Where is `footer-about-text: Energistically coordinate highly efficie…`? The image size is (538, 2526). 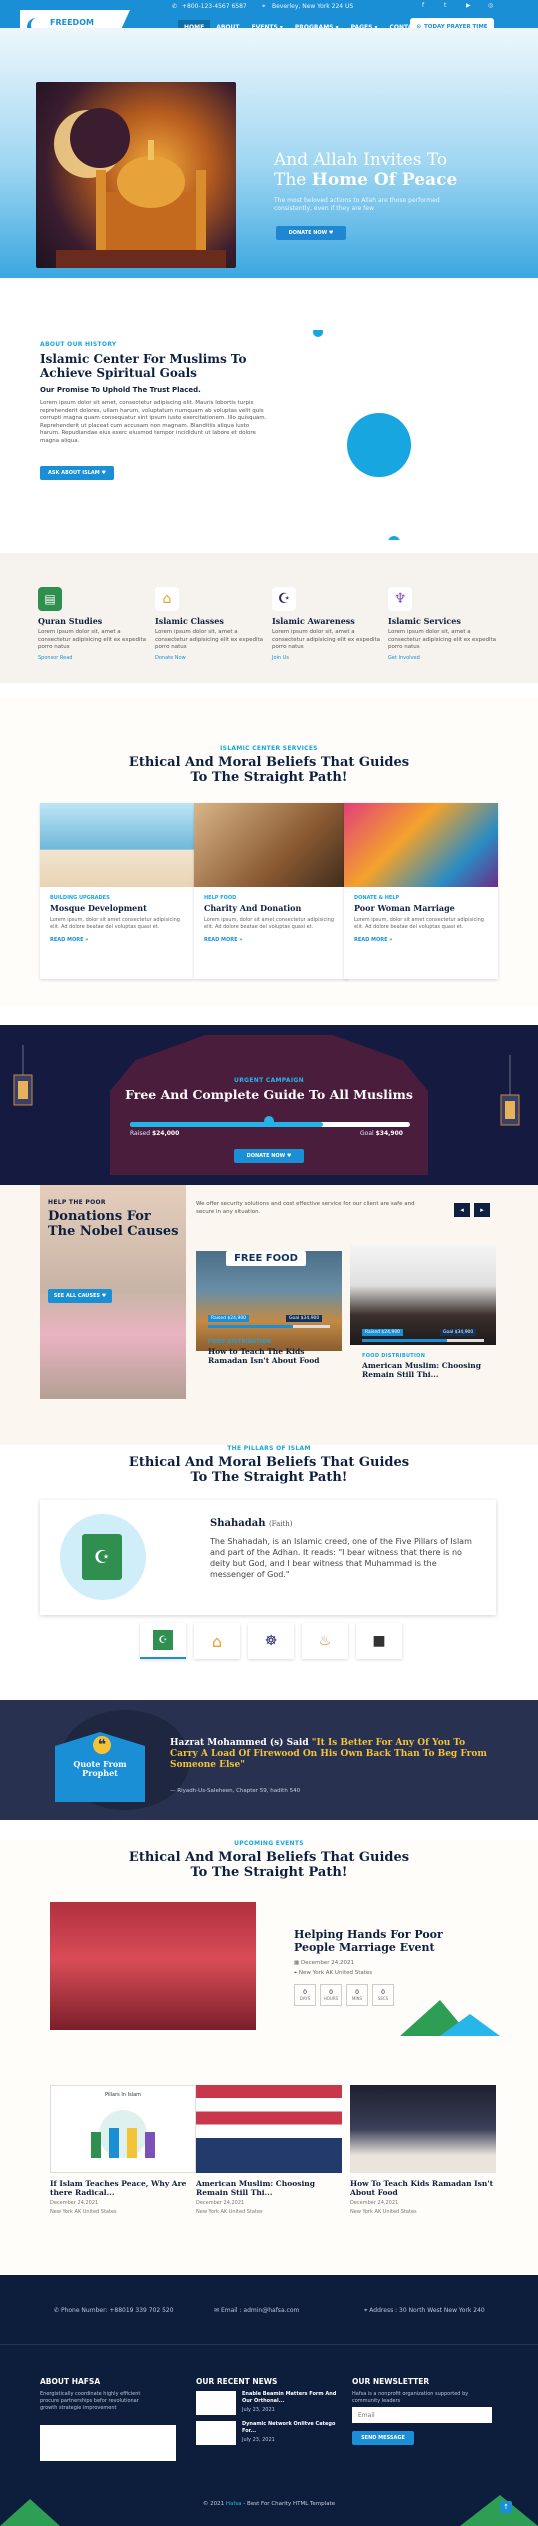
footer-about-text: Energistically coordinate highly efficie… is located at coordinates (90, 2401).